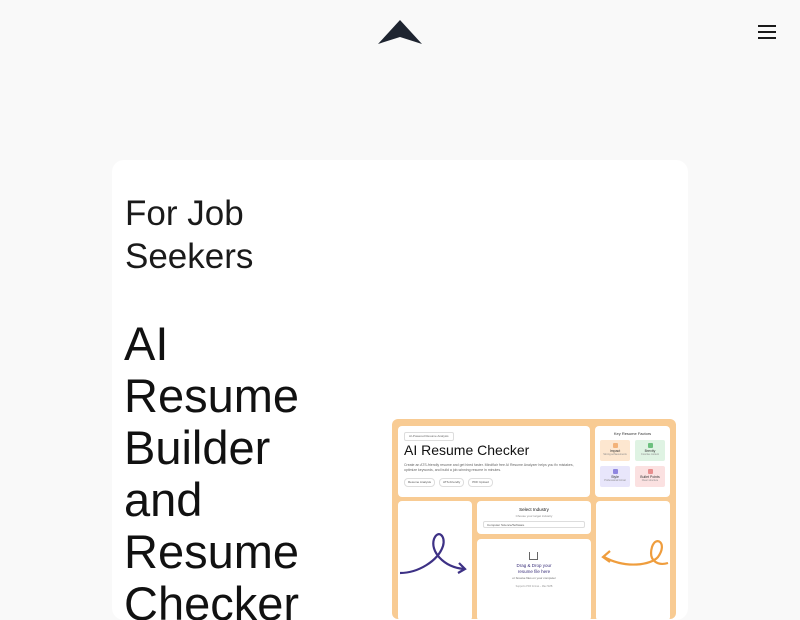  I want to click on arrowhead-logo-icon, so click(400, 32).